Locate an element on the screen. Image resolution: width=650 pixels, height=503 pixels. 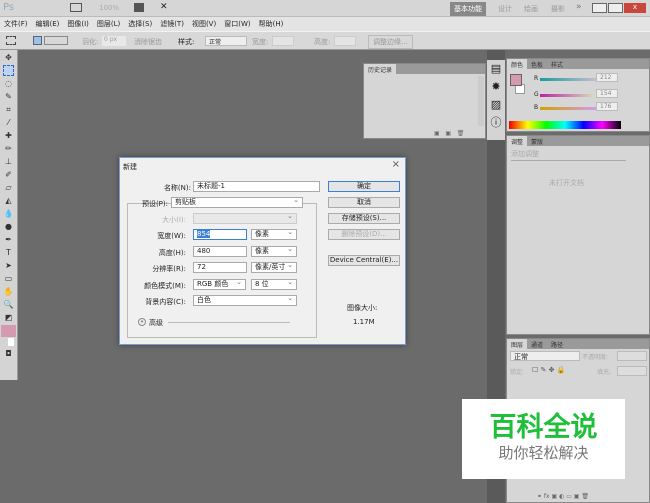
height-unit-select: 像素 is located at coordinates (274, 251).